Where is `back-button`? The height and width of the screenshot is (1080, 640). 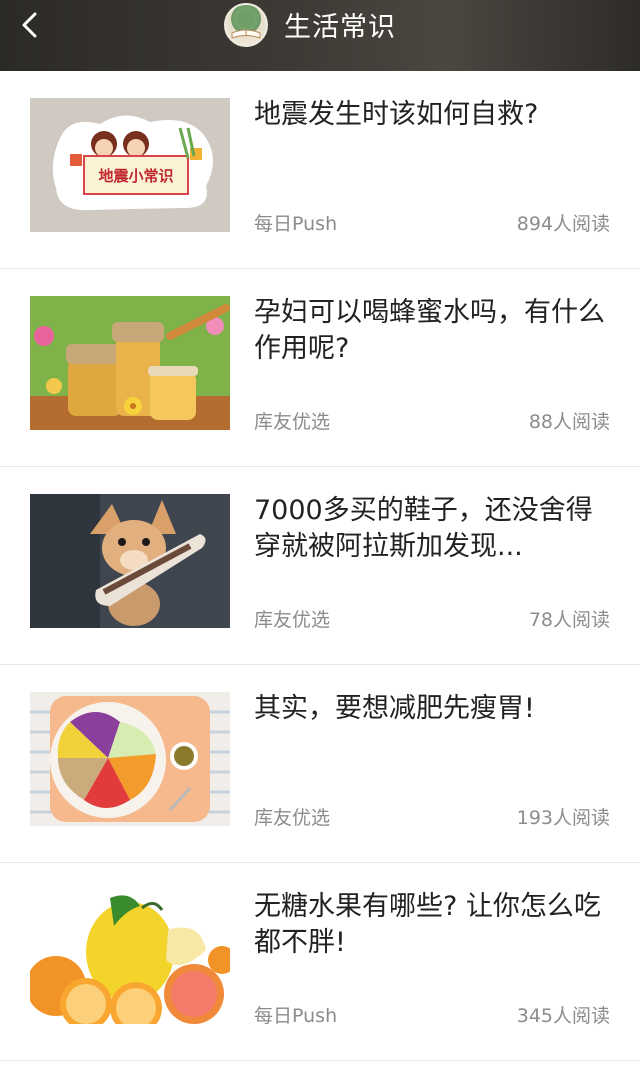
back-button is located at coordinates (30, 26).